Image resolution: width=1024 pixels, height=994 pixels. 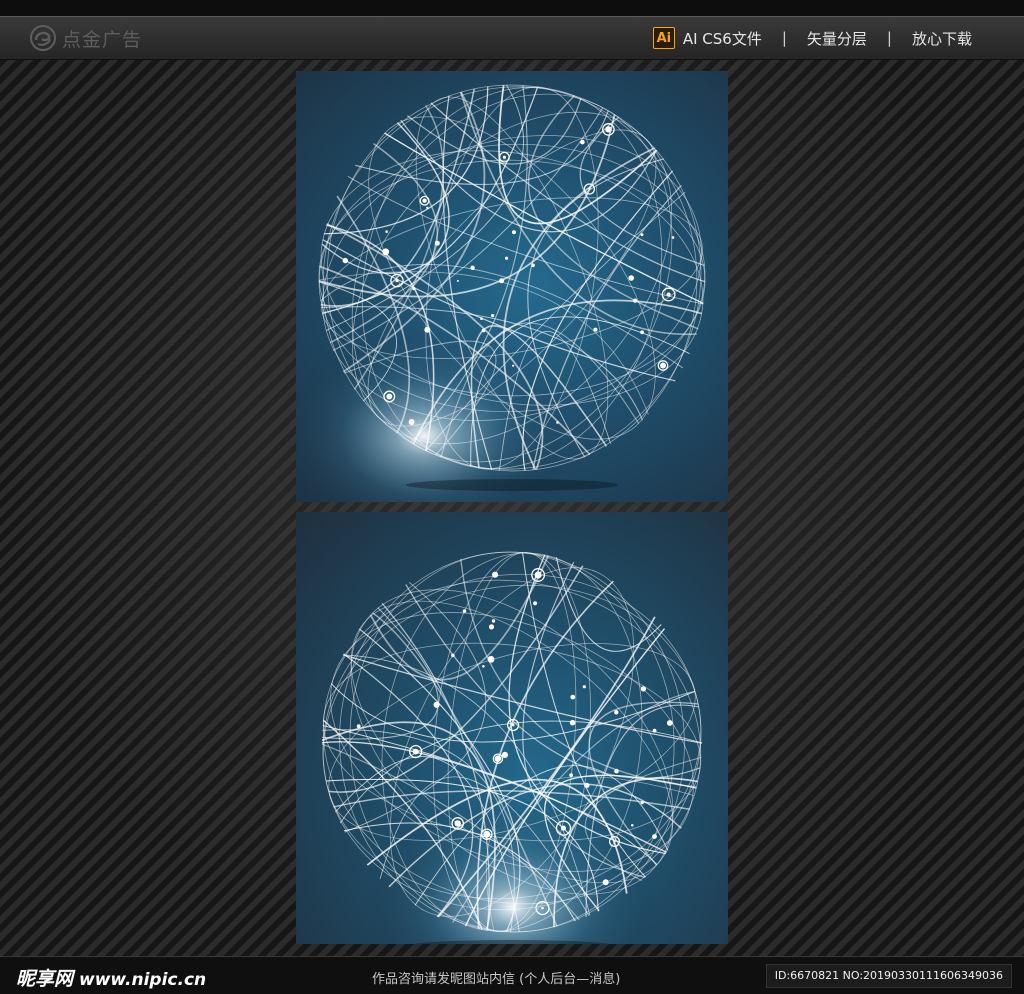 I want to click on contact-notice: 作品咨询请发昵图站内信 (个人后台—消息), so click(x=496, y=979).